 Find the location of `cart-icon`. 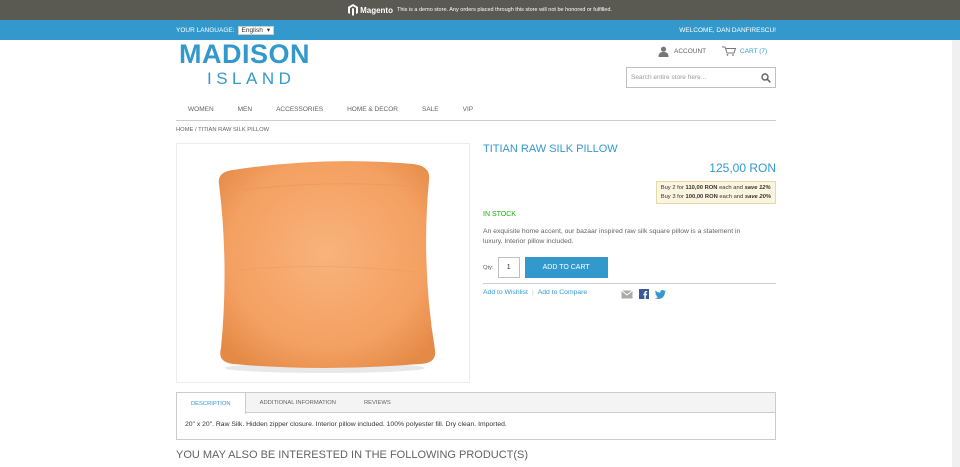

cart-icon is located at coordinates (729, 51).